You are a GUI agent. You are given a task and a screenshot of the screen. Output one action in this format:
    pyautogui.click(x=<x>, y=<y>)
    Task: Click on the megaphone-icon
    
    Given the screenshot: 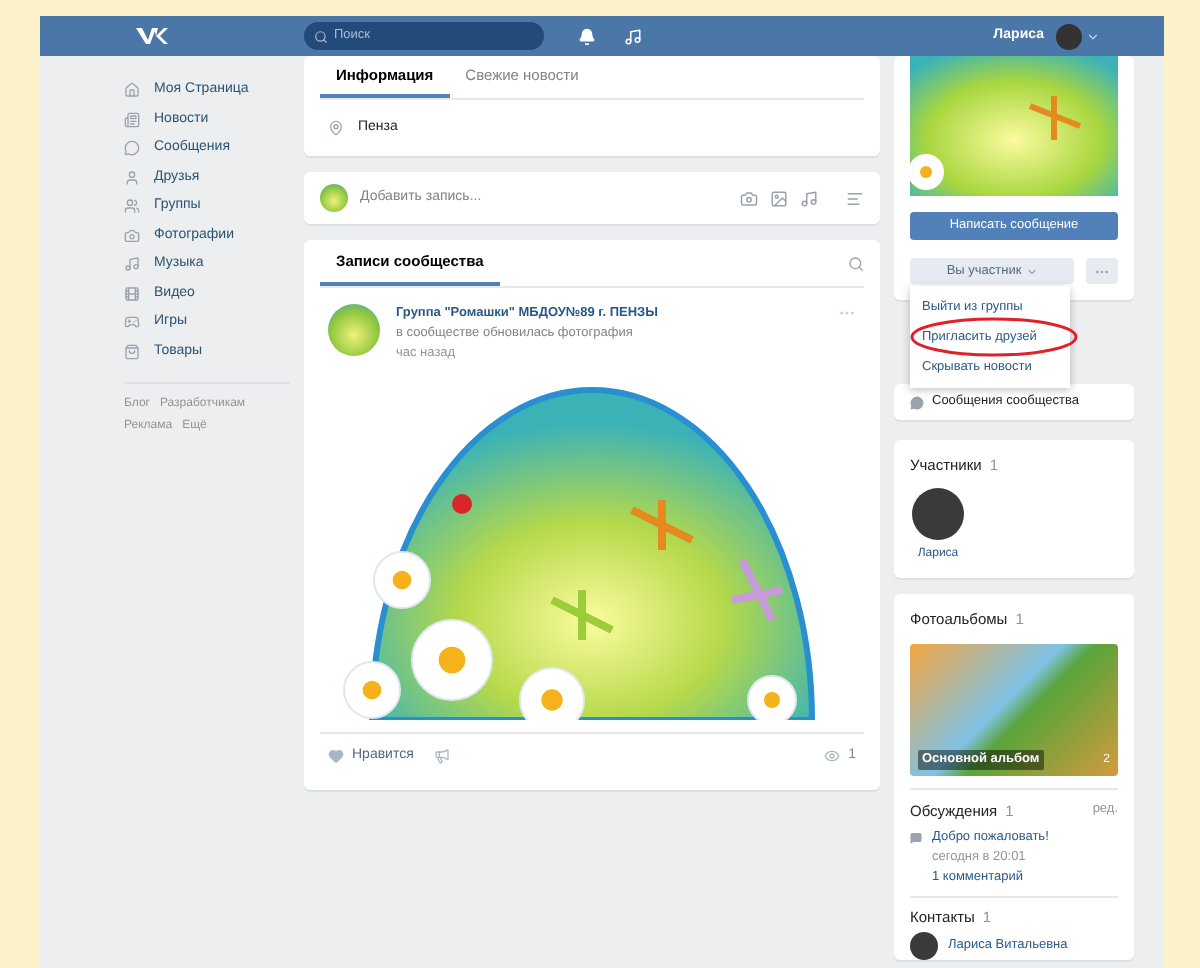 What is the action you would take?
    pyautogui.click(x=441, y=756)
    